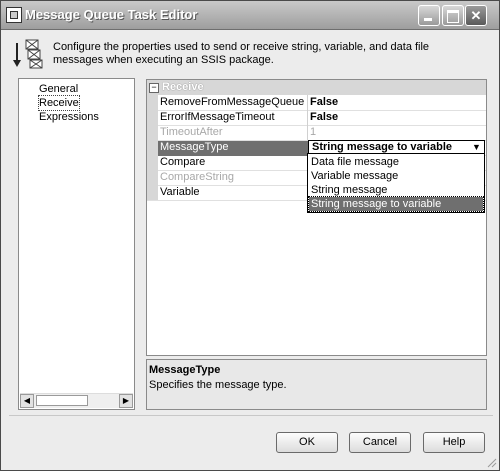 This screenshot has height=471, width=500. I want to click on property-name: MessageType, so click(233, 148).